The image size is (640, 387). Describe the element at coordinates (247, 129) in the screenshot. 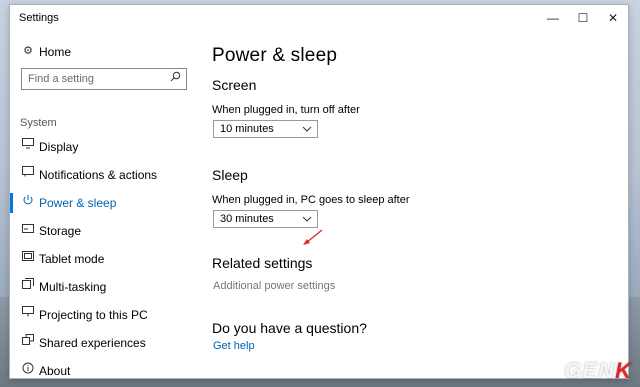

I see `dropdown-value: 10 minutes` at that location.